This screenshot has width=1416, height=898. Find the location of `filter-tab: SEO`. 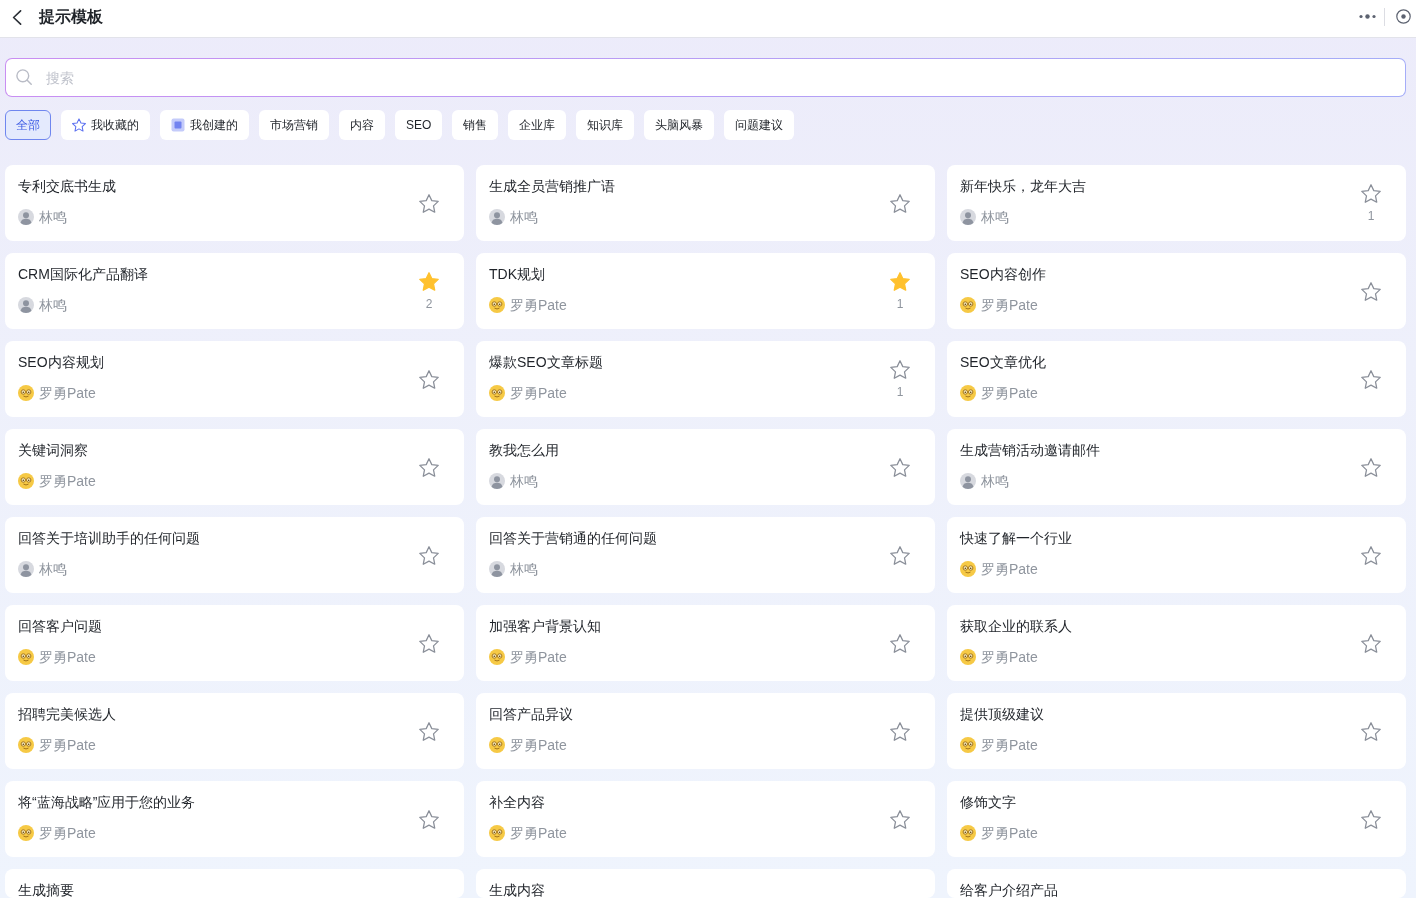

filter-tab: SEO is located at coordinates (419, 125).